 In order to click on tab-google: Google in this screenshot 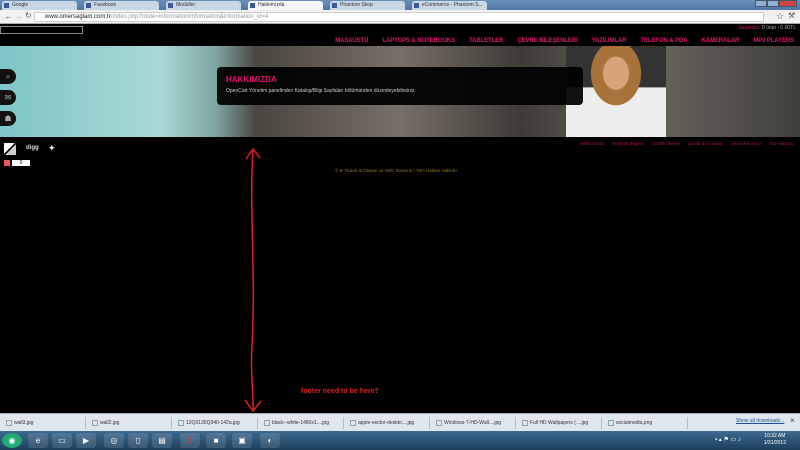, I will do `click(39, 5)`.